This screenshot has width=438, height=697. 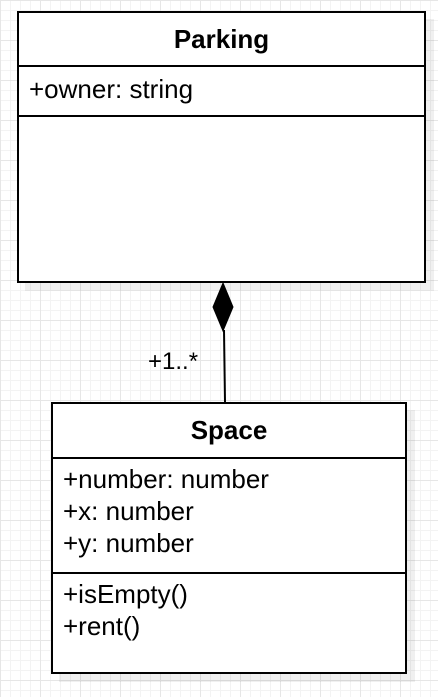 I want to click on space-attributes: +number: number +x: number +y: number, so click(x=229, y=515).